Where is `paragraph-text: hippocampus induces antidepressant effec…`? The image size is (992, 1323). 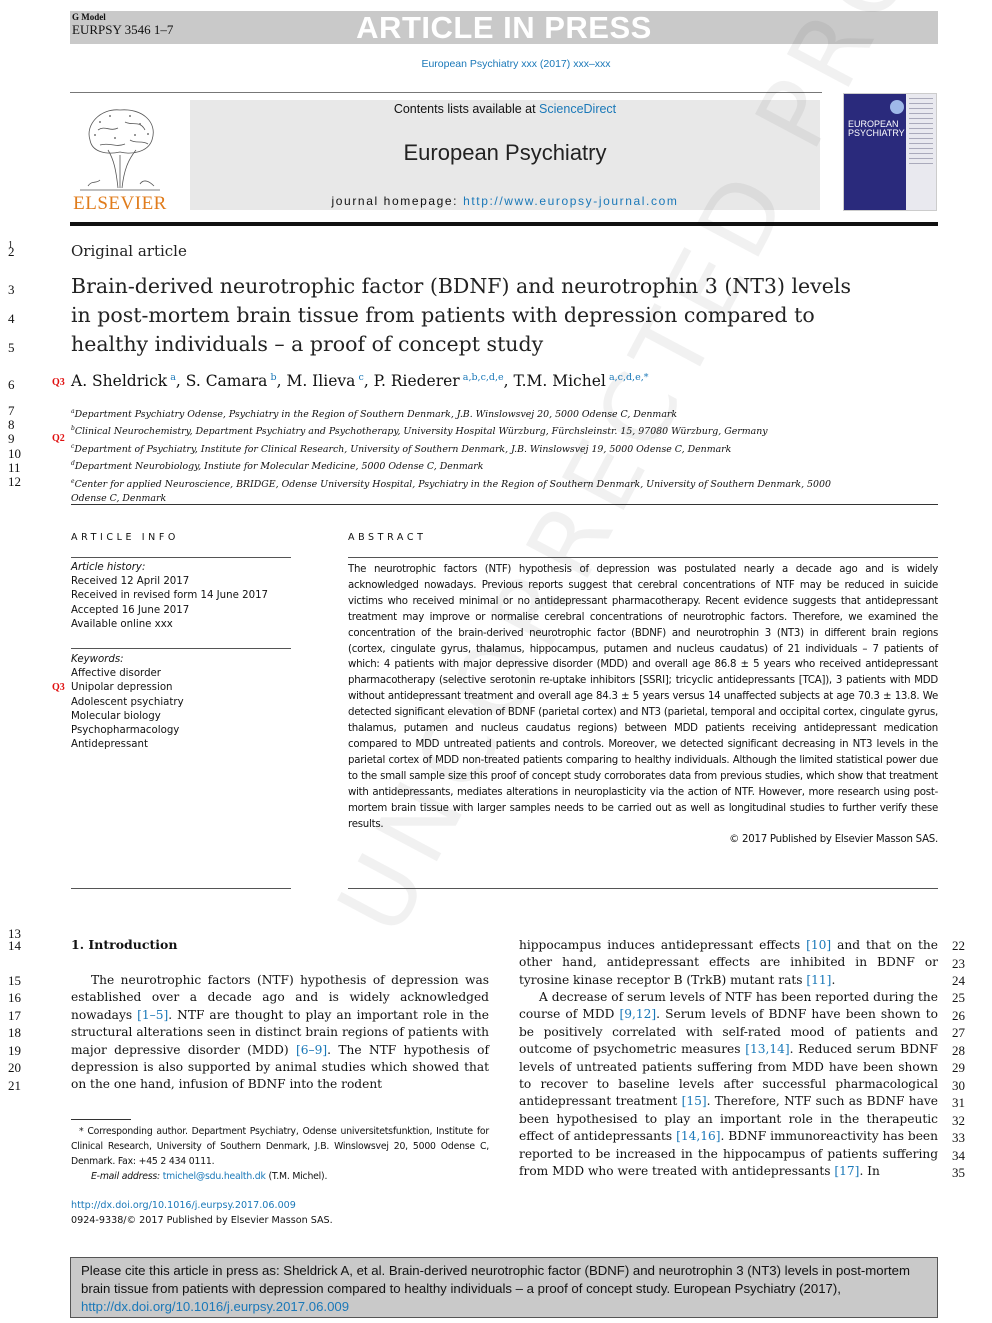 paragraph-text: hippocampus induces antidepressant effec… is located at coordinates (663, 945).